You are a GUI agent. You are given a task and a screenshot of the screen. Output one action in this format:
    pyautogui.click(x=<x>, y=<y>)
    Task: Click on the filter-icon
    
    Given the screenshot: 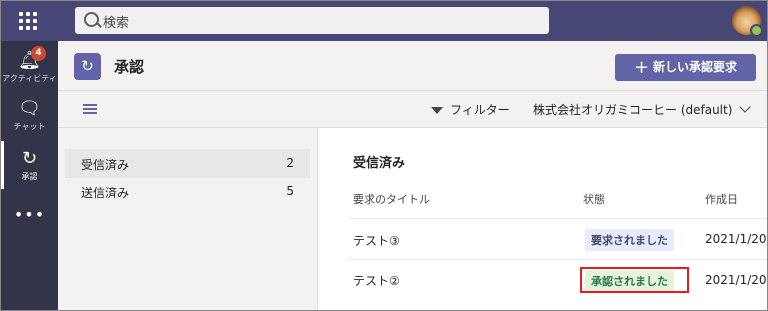 What is the action you would take?
    pyautogui.click(x=437, y=110)
    